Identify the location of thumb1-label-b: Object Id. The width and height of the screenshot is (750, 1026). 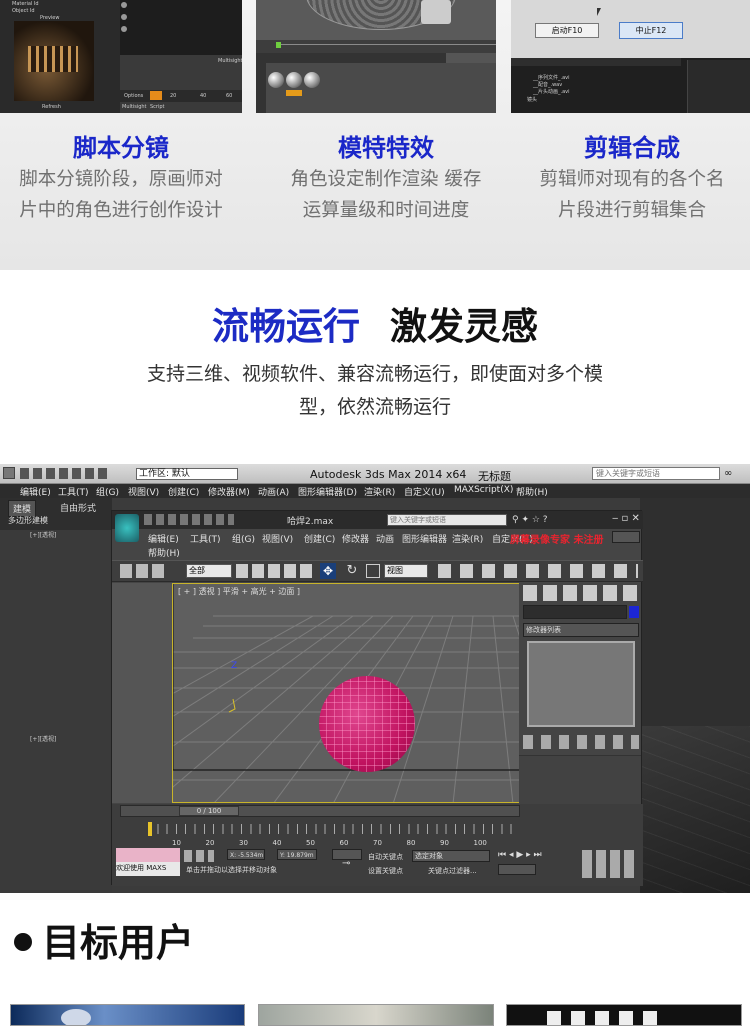
(23, 11).